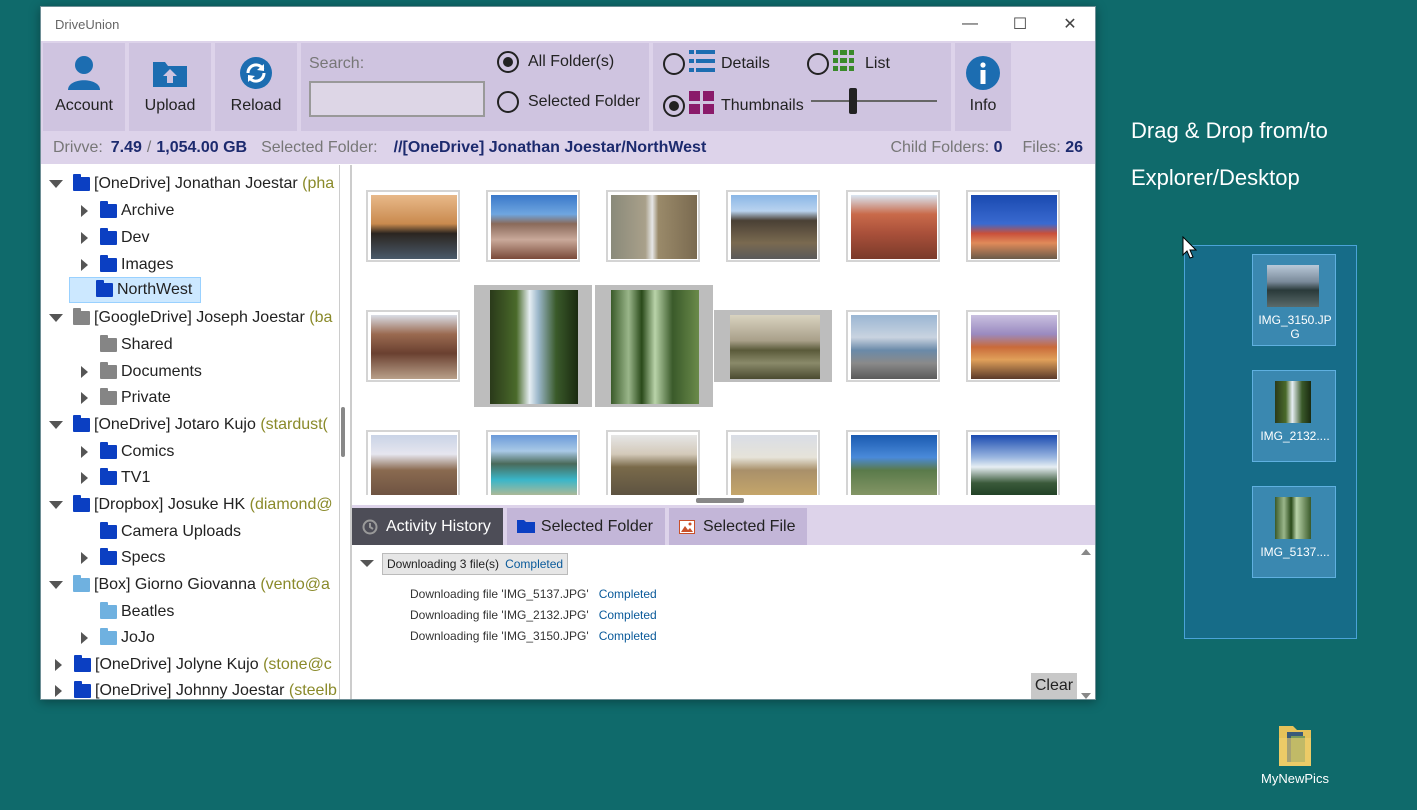 This screenshot has width=1417, height=810. Describe the element at coordinates (983, 87) in the screenshot. I see `info-button: Info` at that location.